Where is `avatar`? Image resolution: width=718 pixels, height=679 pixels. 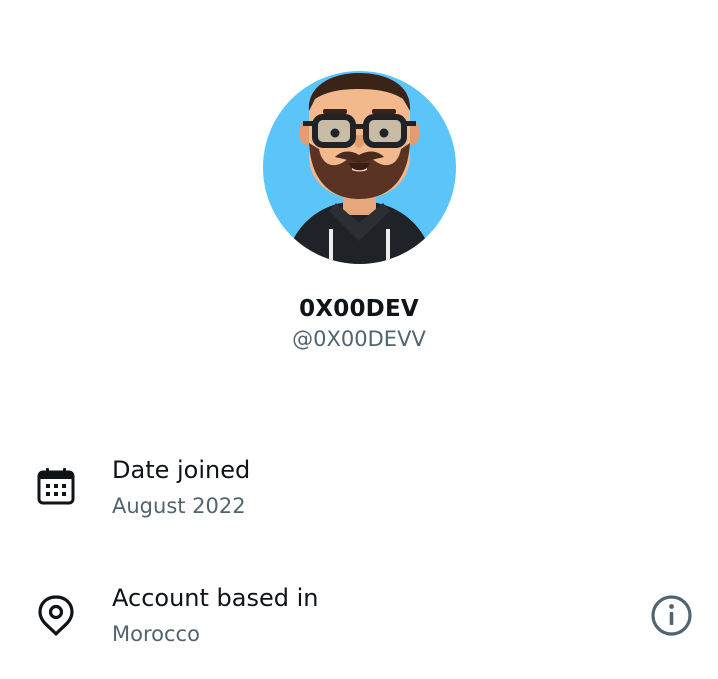 avatar is located at coordinates (359, 167).